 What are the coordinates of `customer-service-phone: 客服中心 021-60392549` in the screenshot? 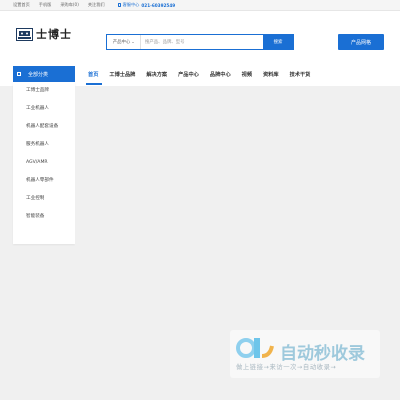 It's located at (146, 5).